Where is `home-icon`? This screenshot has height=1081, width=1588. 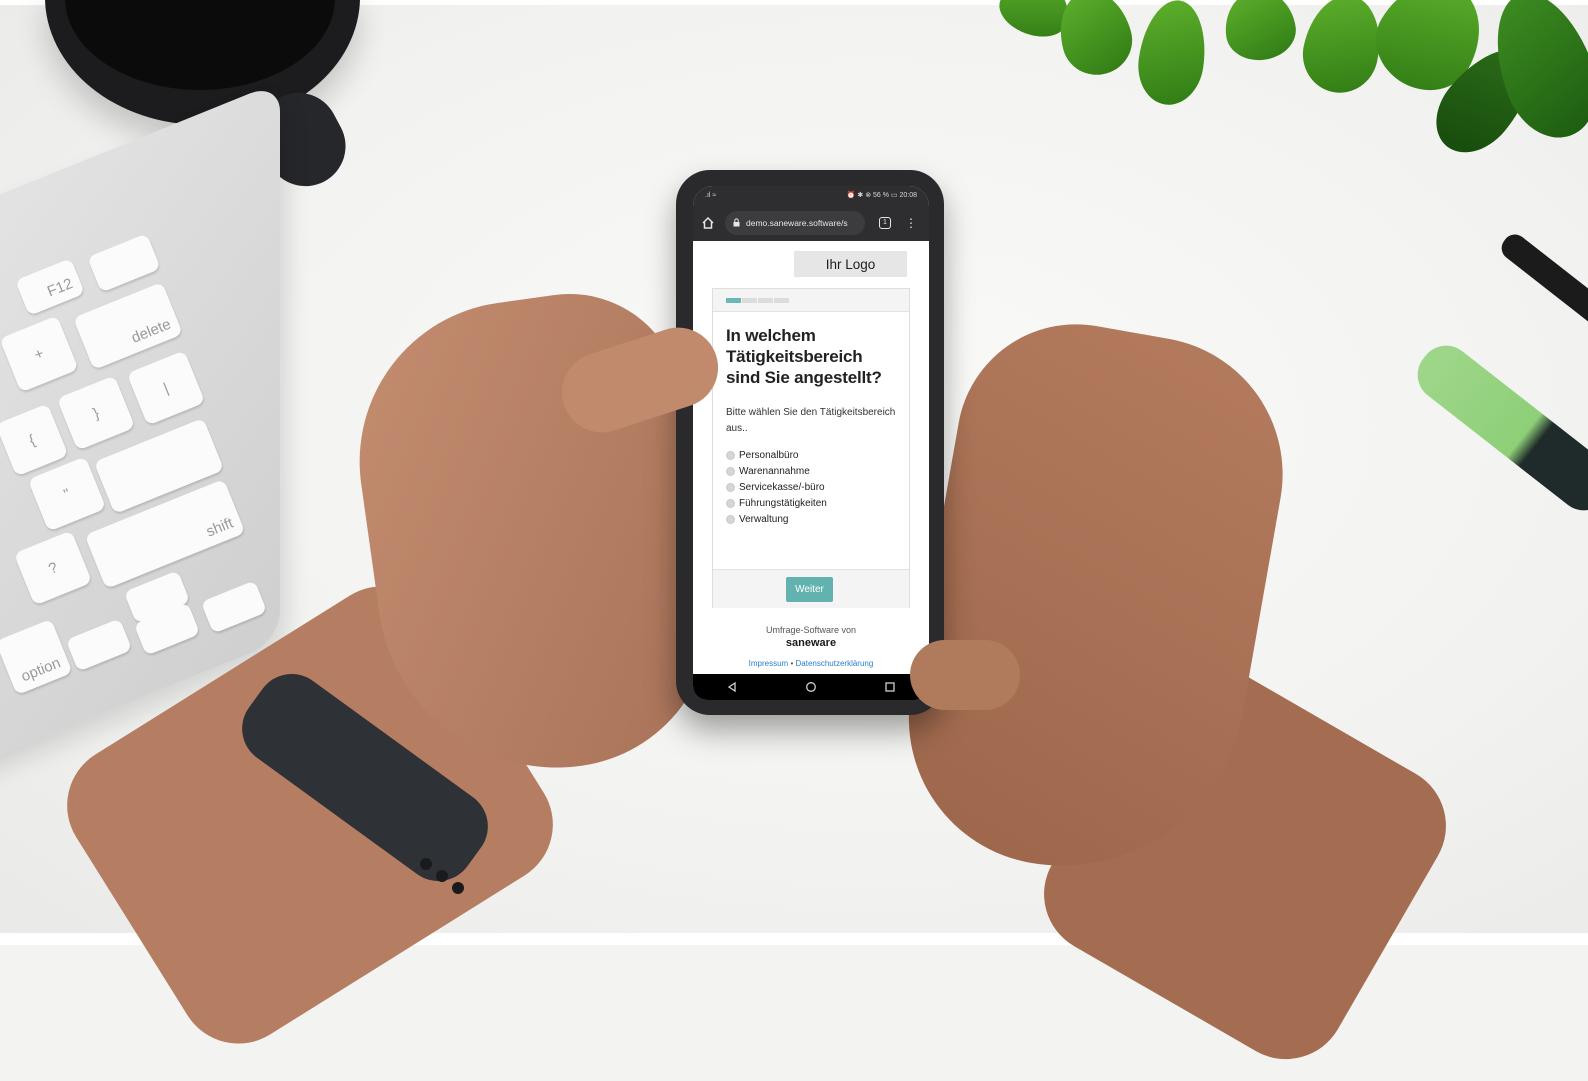
home-icon is located at coordinates (708, 223).